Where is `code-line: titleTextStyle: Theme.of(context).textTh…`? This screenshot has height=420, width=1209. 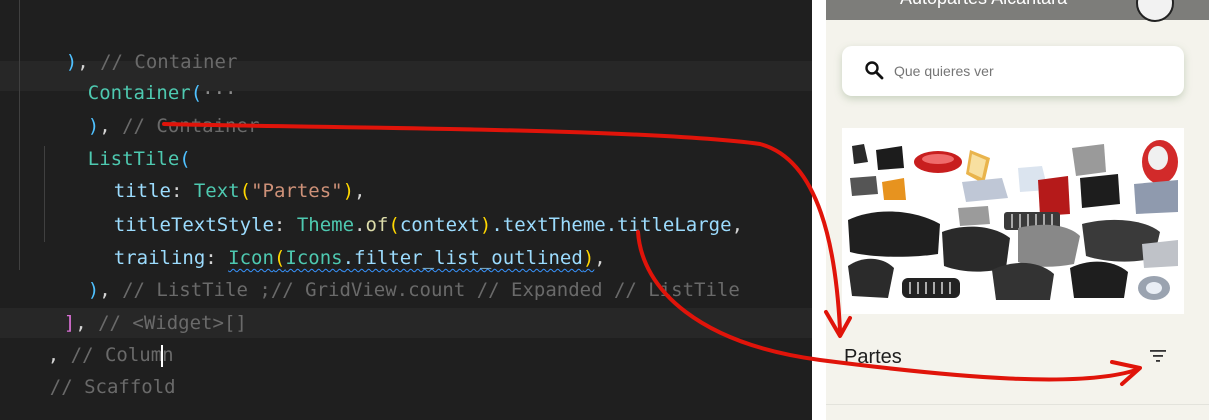 code-line: titleTextStyle: Theme.of(context).textTh… is located at coordinates (405, 208).